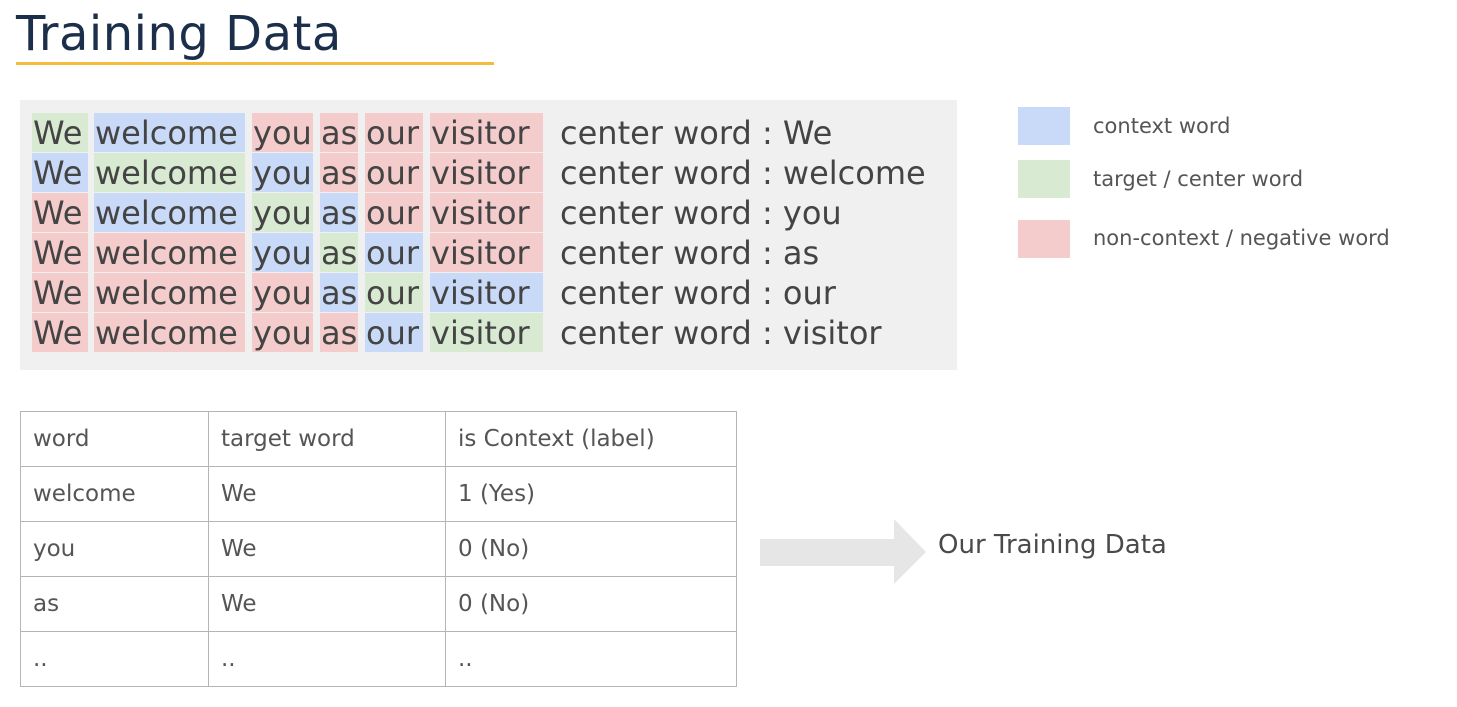  What do you see at coordinates (1052, 545) in the screenshot?
I see `arrow-label: Our Training Data` at bounding box center [1052, 545].